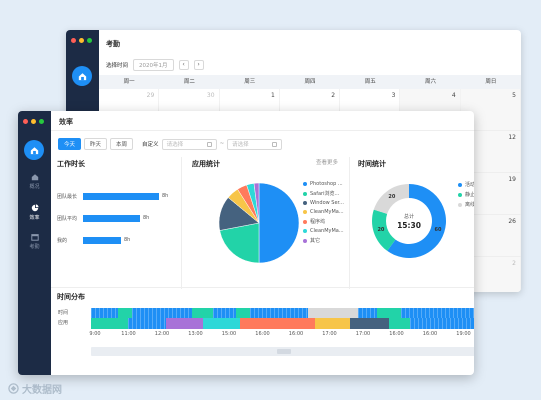  I want to click on chevron-left-icon: ‹, so click(183, 64).